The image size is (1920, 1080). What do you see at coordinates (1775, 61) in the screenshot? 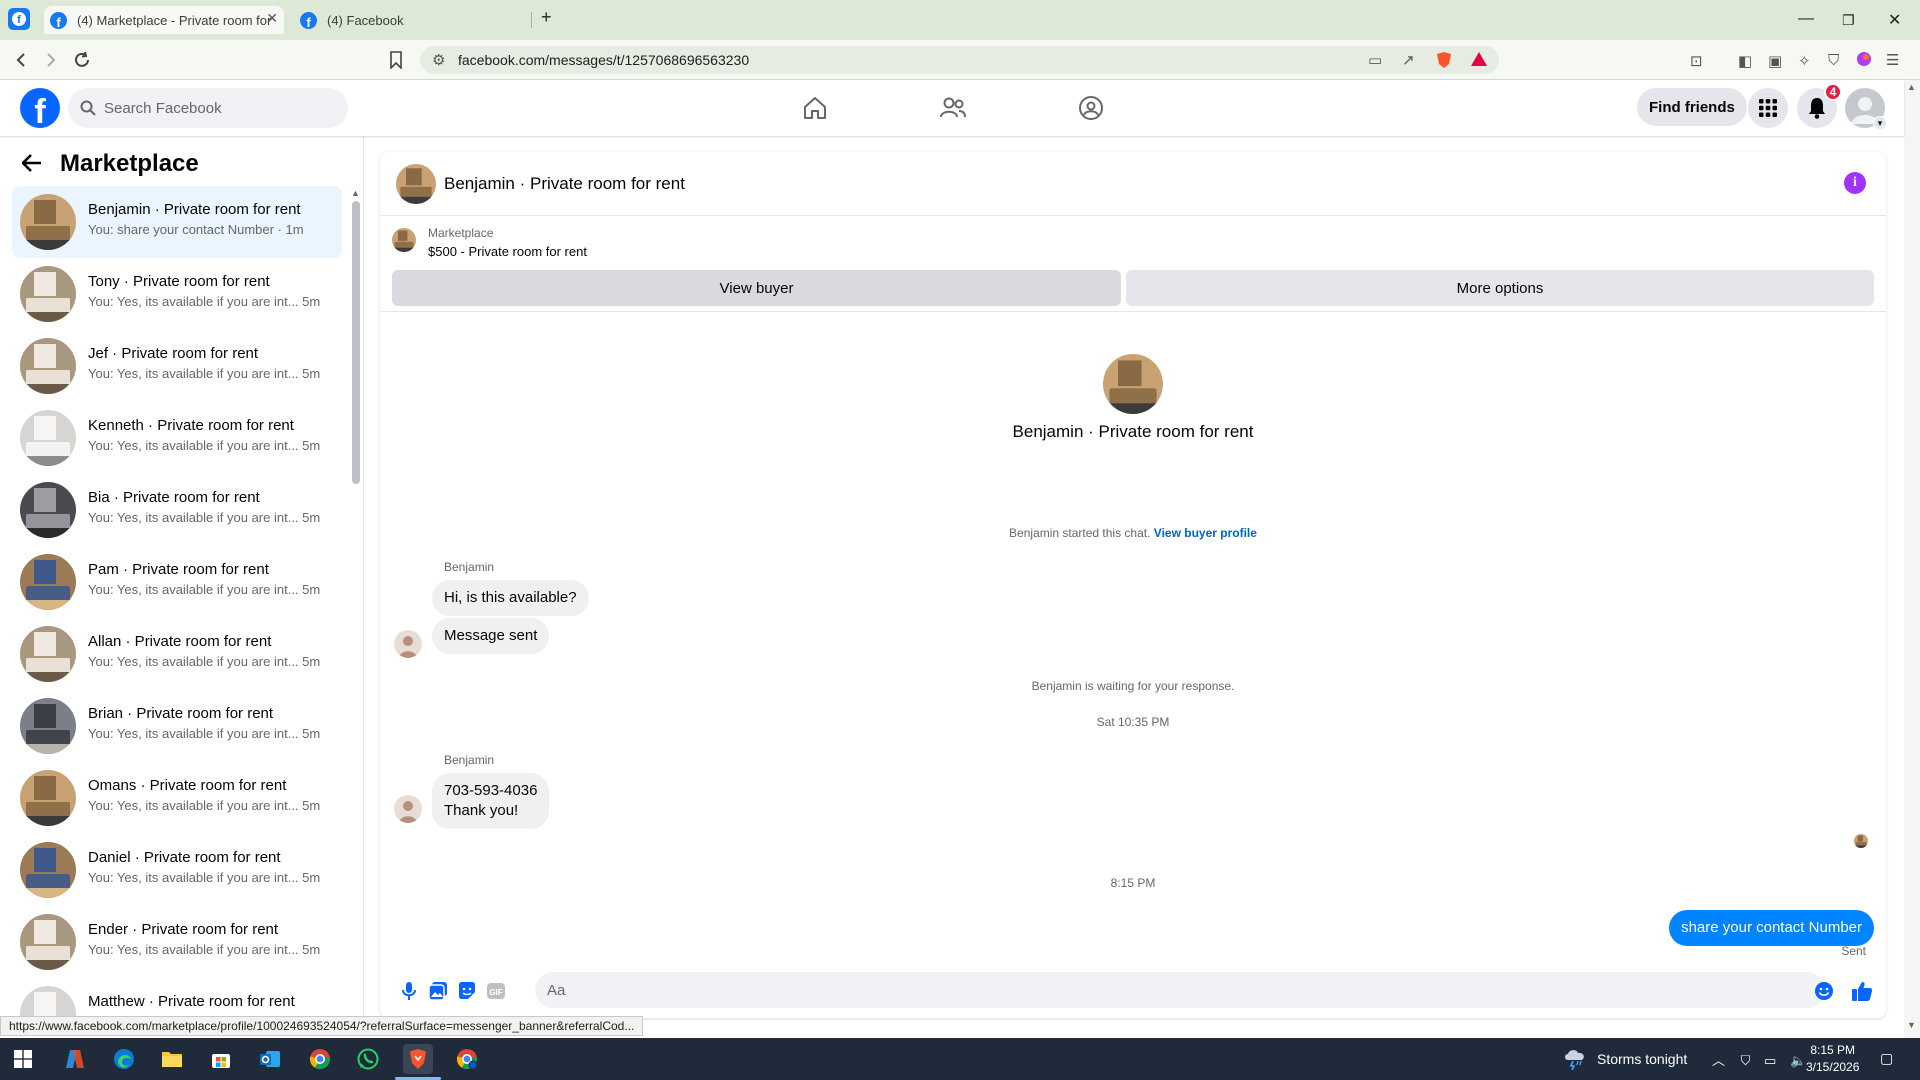
I see `wallet-icon: ▣` at bounding box center [1775, 61].